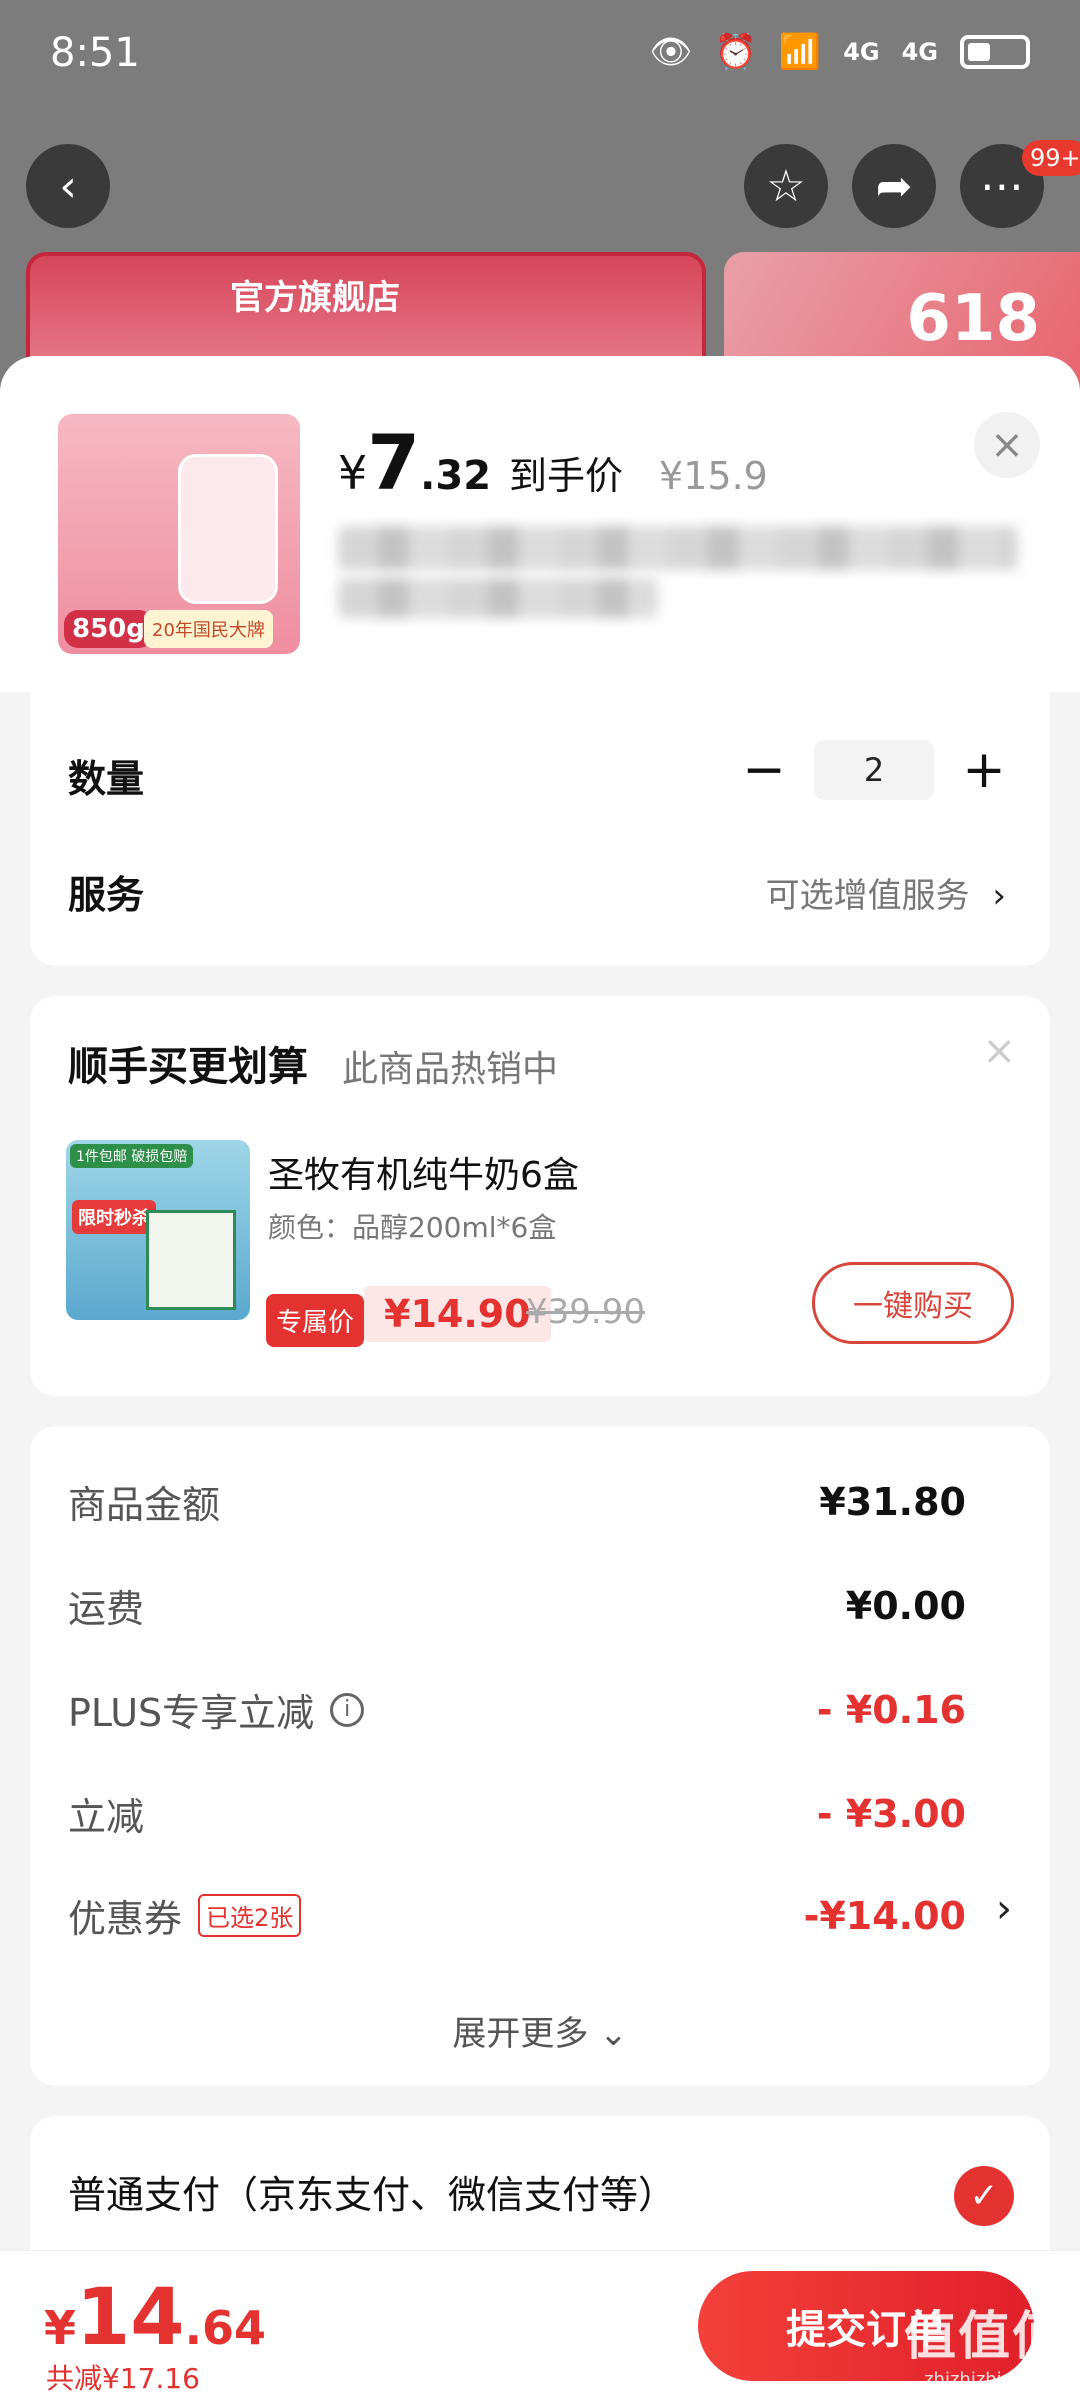  What do you see at coordinates (891, 1709) in the screenshot?
I see `summary-value: - ¥0.16` at bounding box center [891, 1709].